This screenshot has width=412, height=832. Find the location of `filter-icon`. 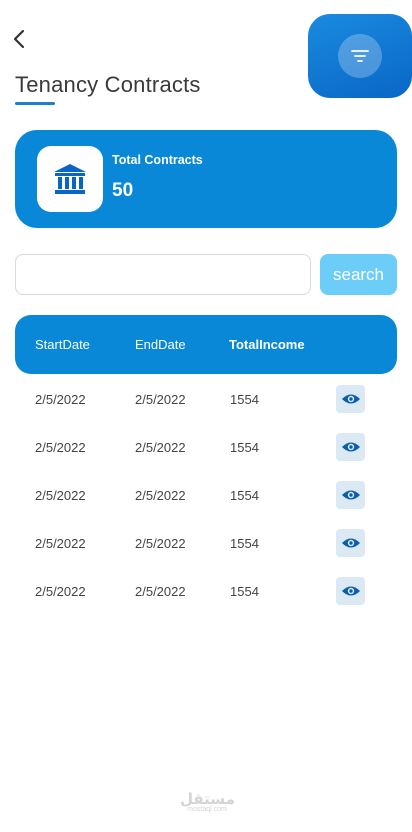

filter-icon is located at coordinates (360, 56).